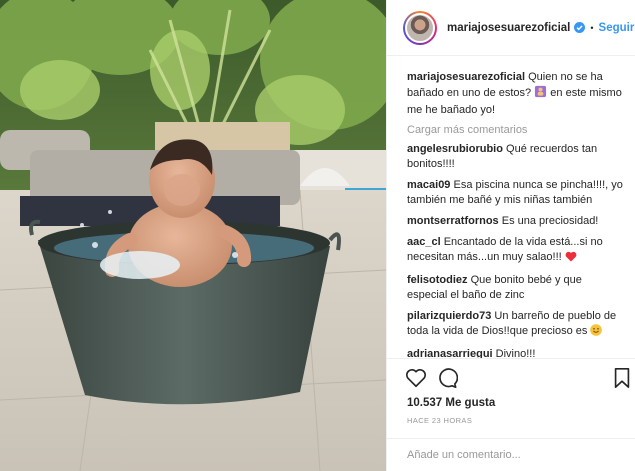 The image size is (635, 471). I want to click on comment-username: aac_cl, so click(424, 242).